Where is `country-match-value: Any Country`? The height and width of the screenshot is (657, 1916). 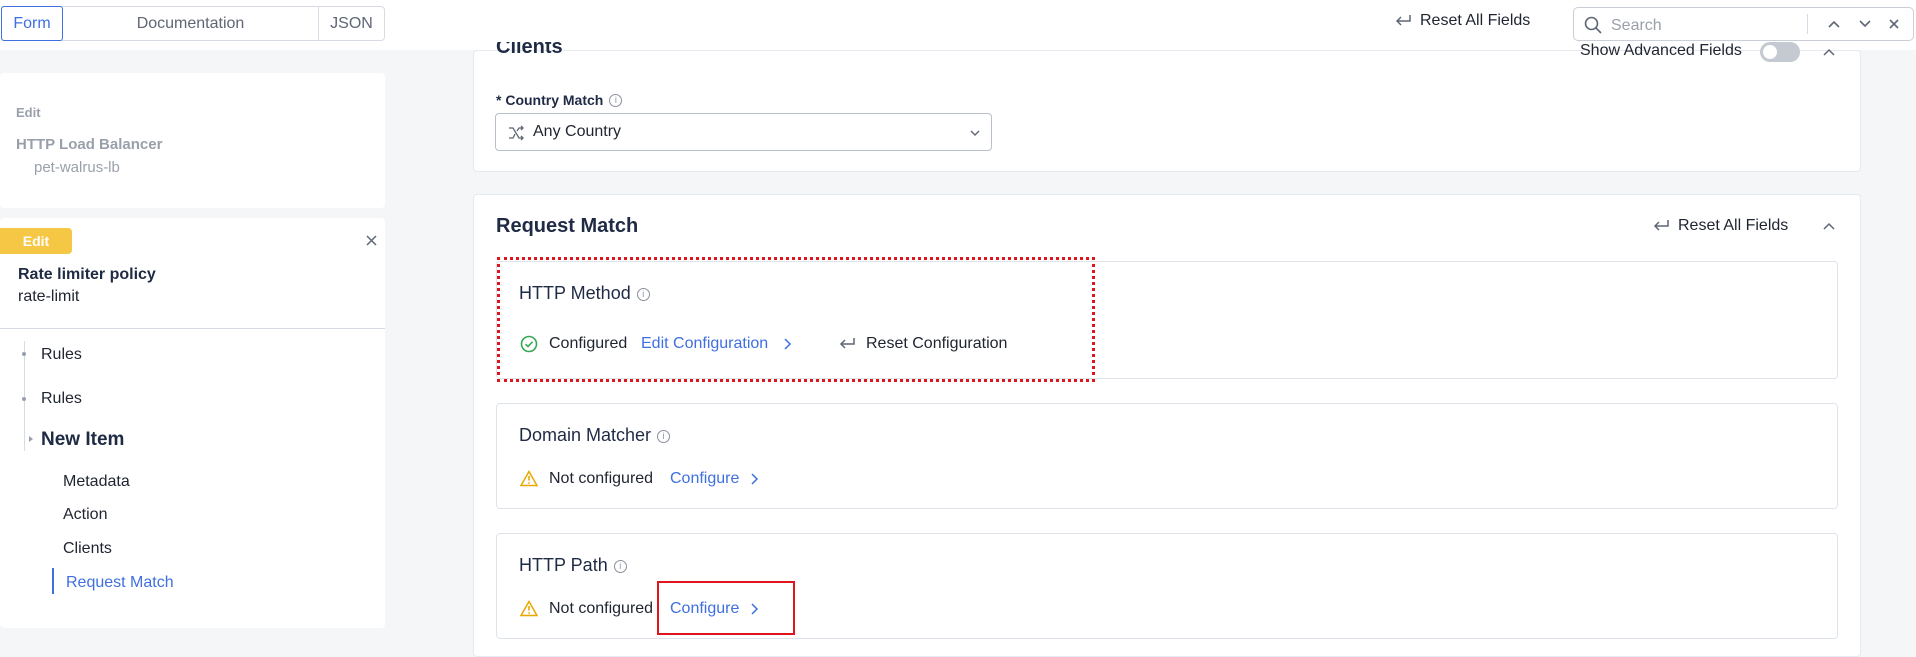 country-match-value: Any Country is located at coordinates (577, 131).